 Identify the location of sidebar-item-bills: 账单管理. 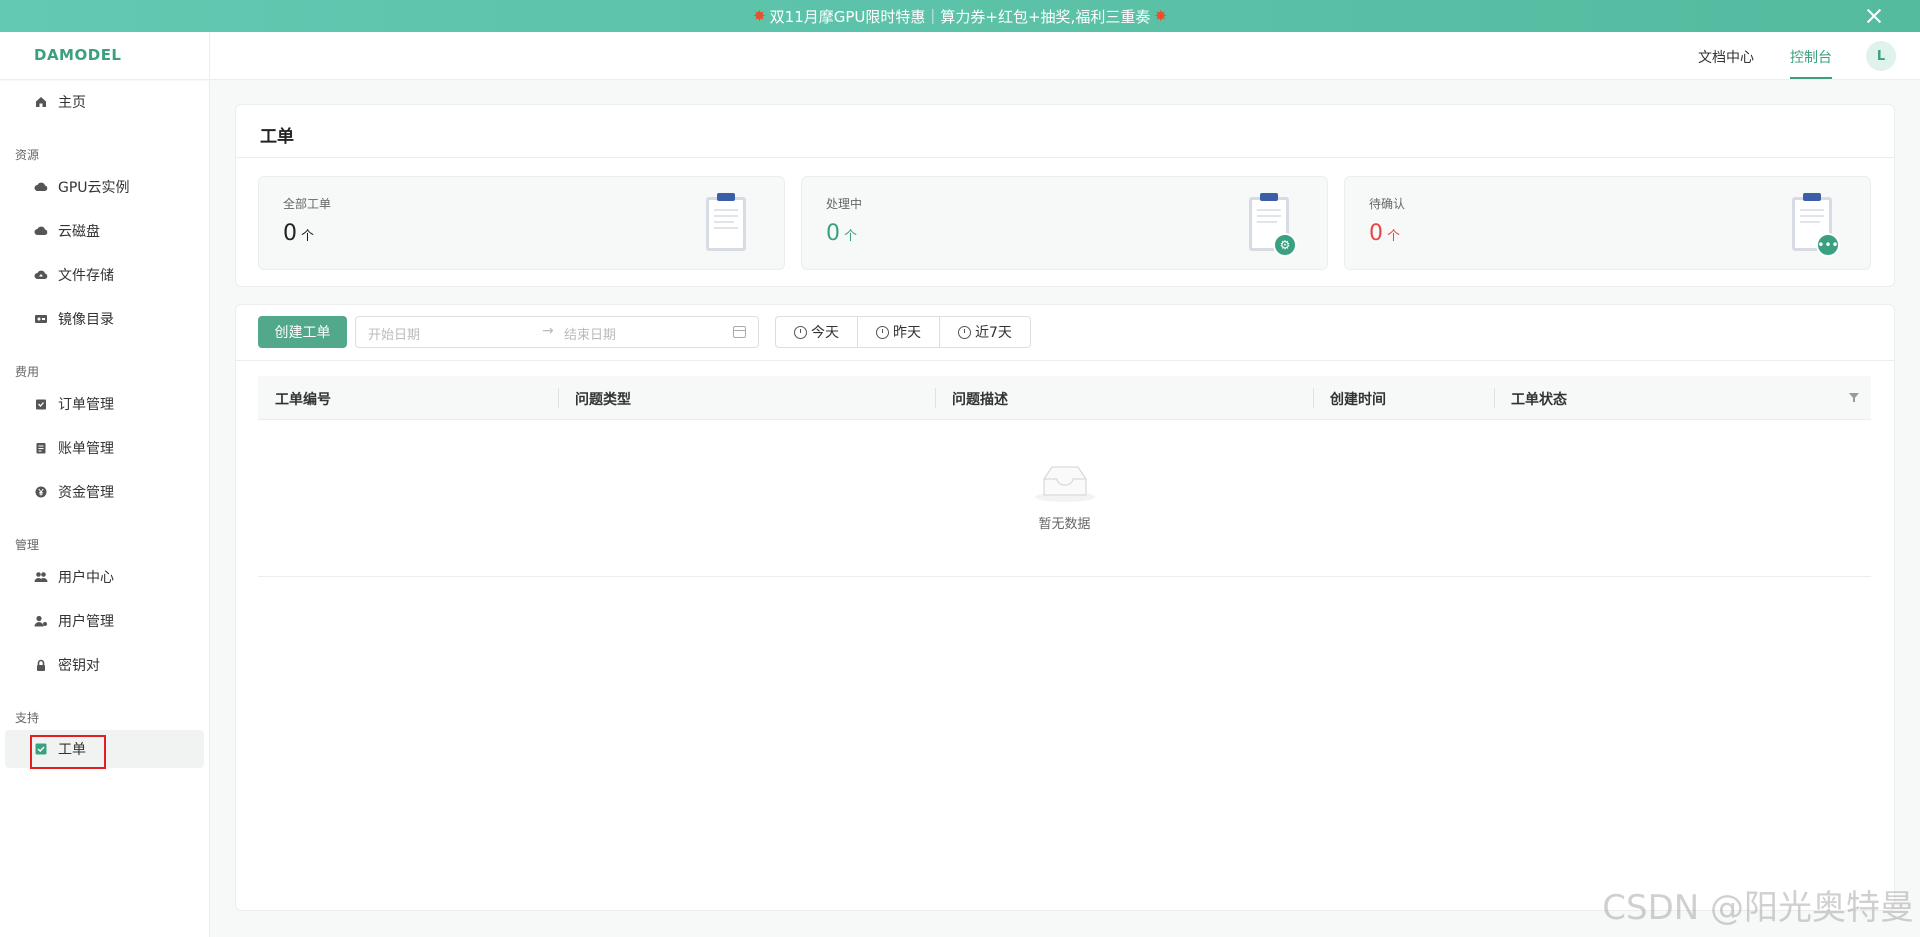
(104, 448).